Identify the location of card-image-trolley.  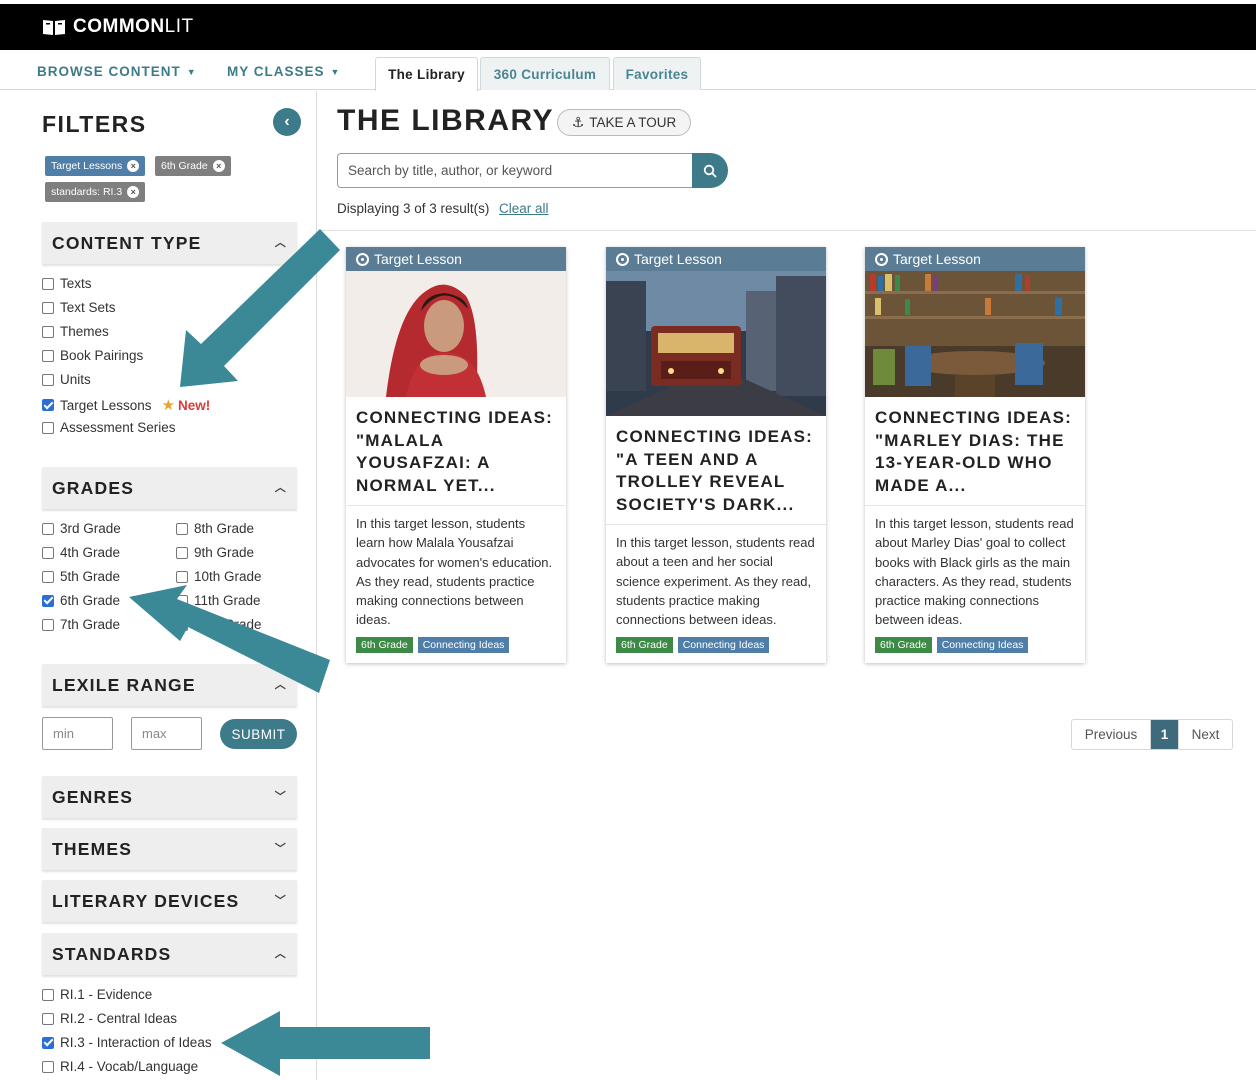
(716, 343).